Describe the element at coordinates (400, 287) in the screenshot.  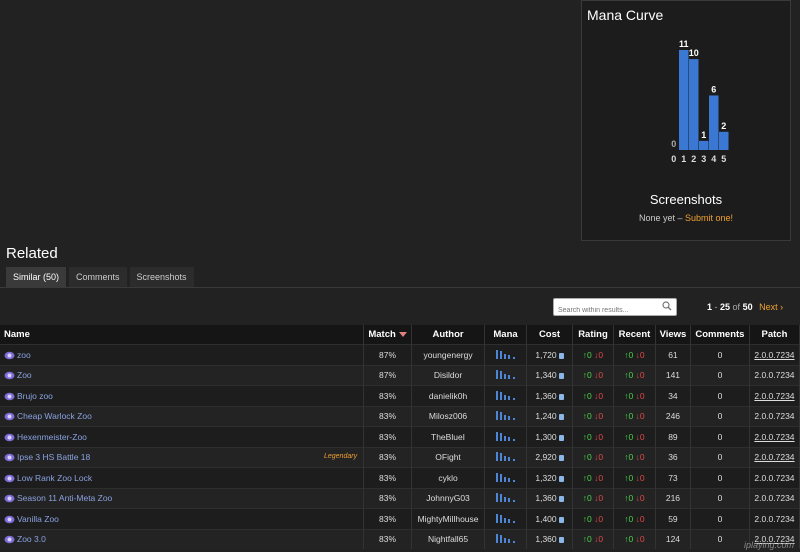
I see `tab-divider` at that location.